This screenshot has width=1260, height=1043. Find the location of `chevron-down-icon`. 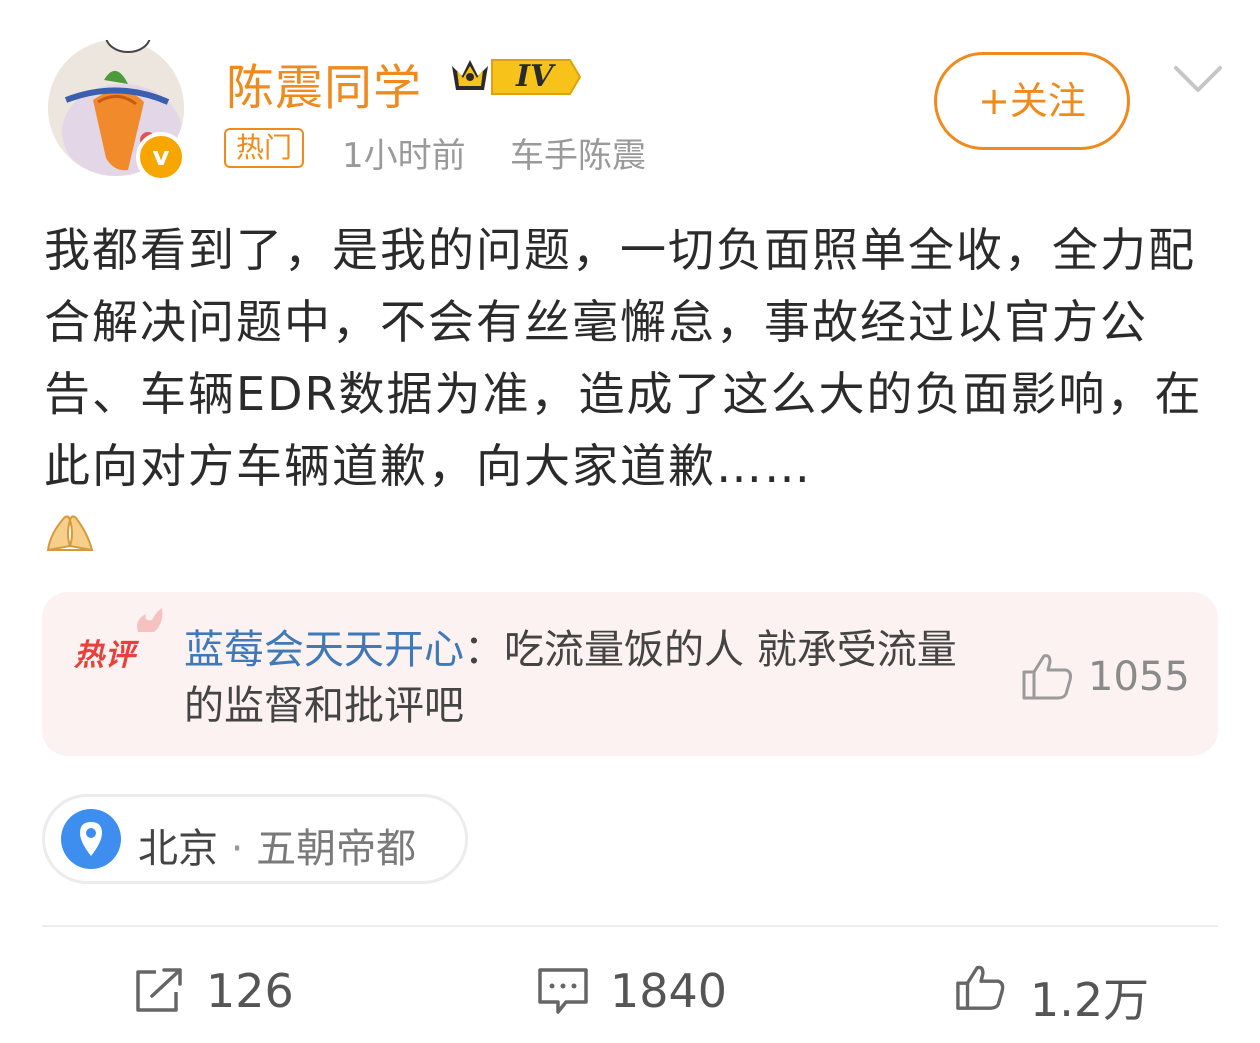

chevron-down-icon is located at coordinates (1198, 78).